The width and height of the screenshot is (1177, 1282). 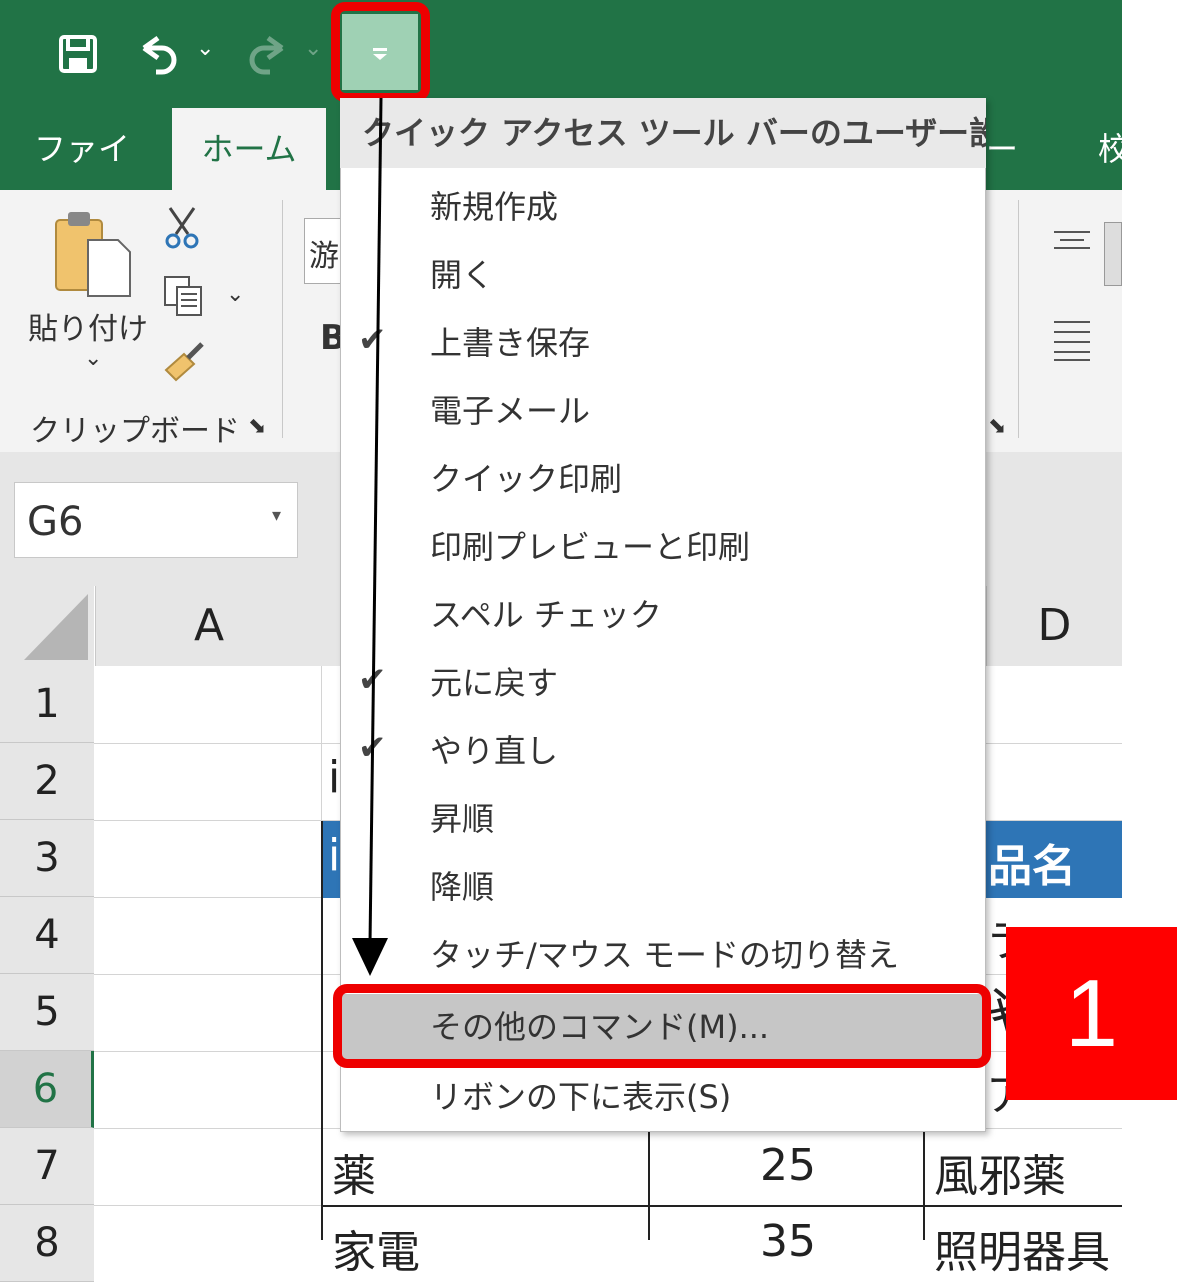 What do you see at coordinates (354, 1172) in the screenshot?
I see `cell-b7: 薬` at bounding box center [354, 1172].